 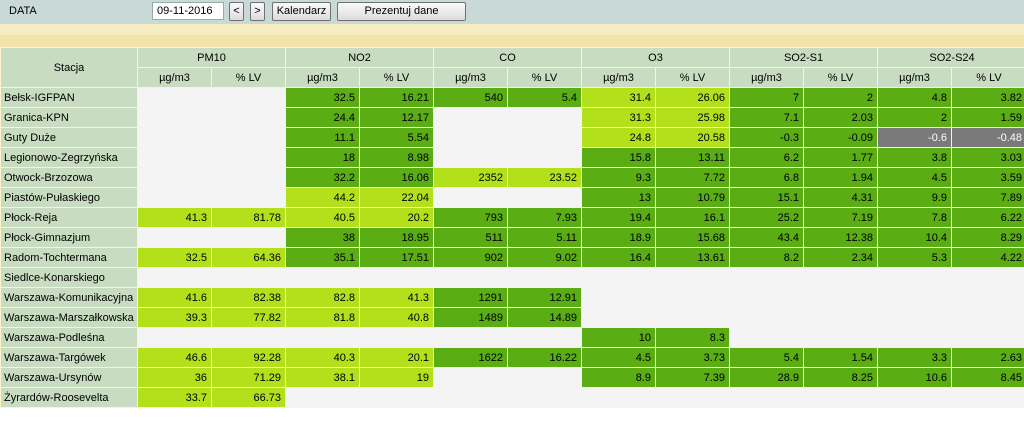 I want to click on lv-cell: 66.73, so click(x=248, y=397).